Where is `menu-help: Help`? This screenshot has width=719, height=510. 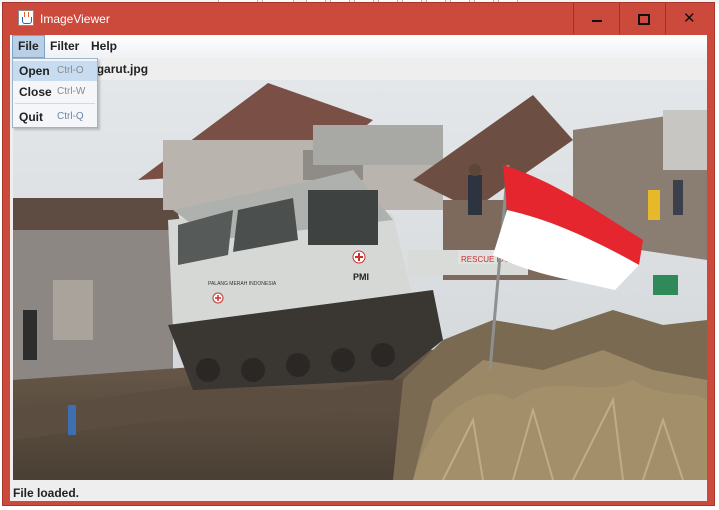
menu-help: Help is located at coordinates (104, 46).